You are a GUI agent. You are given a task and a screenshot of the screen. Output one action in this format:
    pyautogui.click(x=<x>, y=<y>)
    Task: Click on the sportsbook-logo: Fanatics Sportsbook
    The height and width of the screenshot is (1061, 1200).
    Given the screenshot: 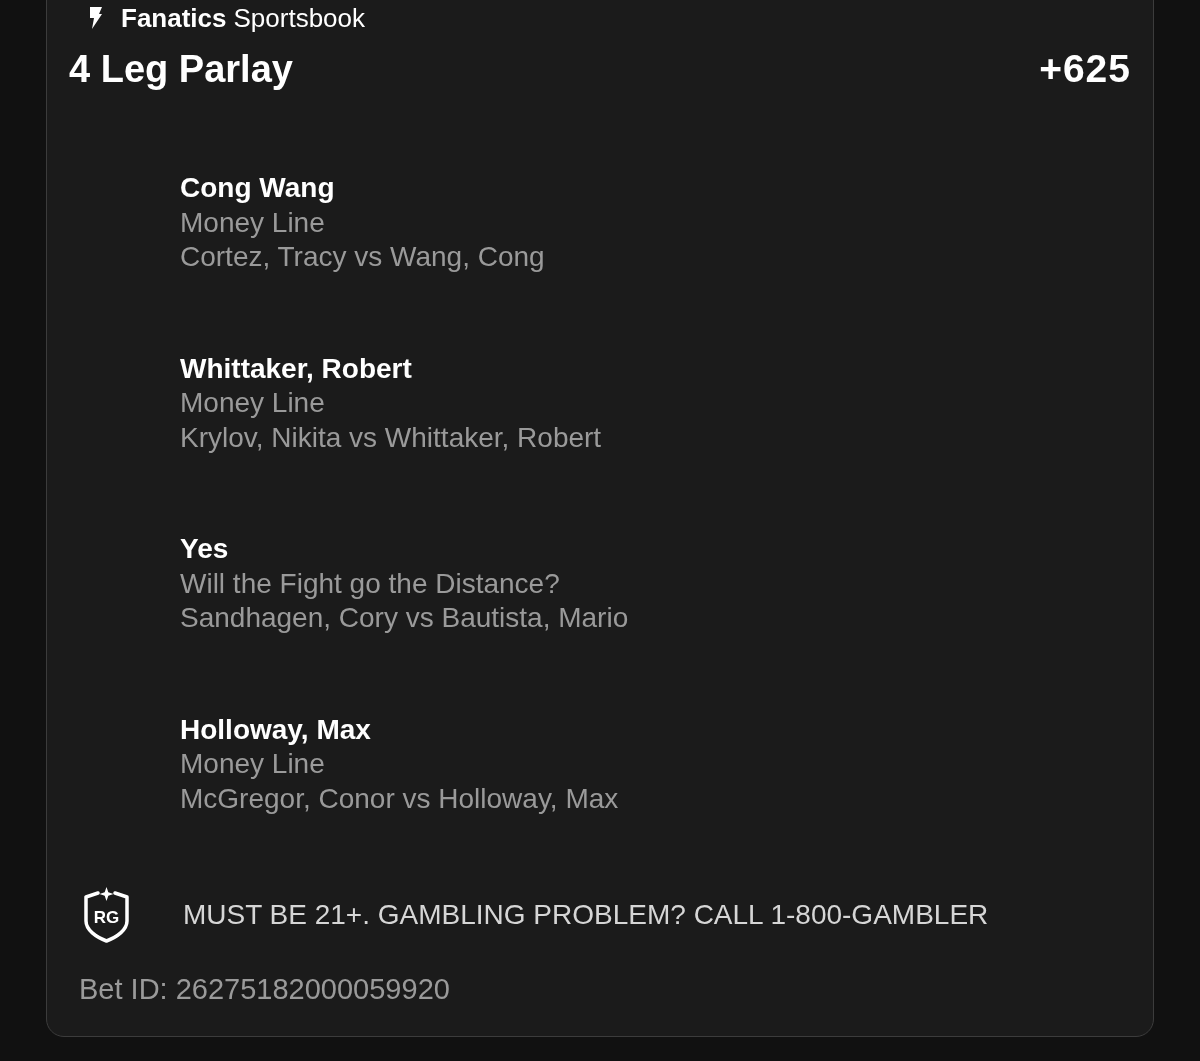 What is the action you would take?
    pyautogui.click(x=243, y=18)
    